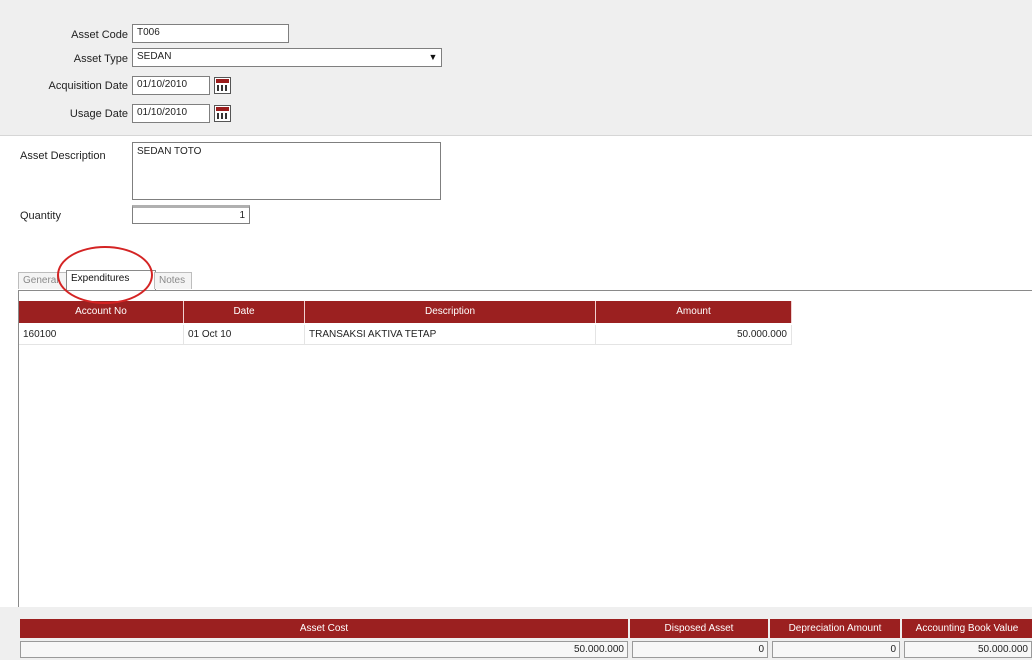 This screenshot has height=660, width=1032. Describe the element at coordinates (173, 280) in the screenshot. I see `tab-notes: Notes` at that location.